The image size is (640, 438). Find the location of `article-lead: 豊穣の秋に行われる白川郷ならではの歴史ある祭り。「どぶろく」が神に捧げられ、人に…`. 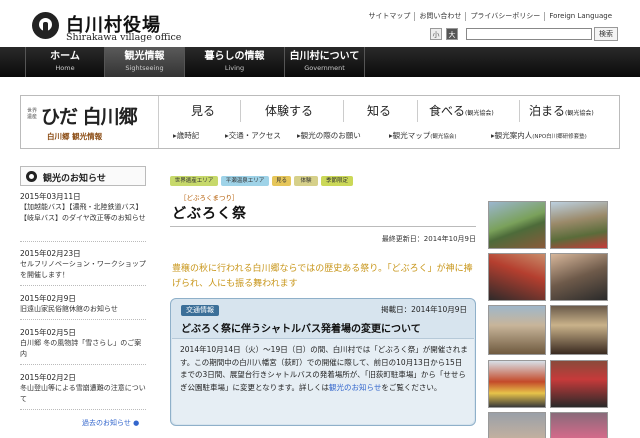

article-lead: 豊穣の秋に行われる白川郷ならではの歴史ある祭り。「どぶろく」が神に捧げられ、人に… is located at coordinates (322, 276).